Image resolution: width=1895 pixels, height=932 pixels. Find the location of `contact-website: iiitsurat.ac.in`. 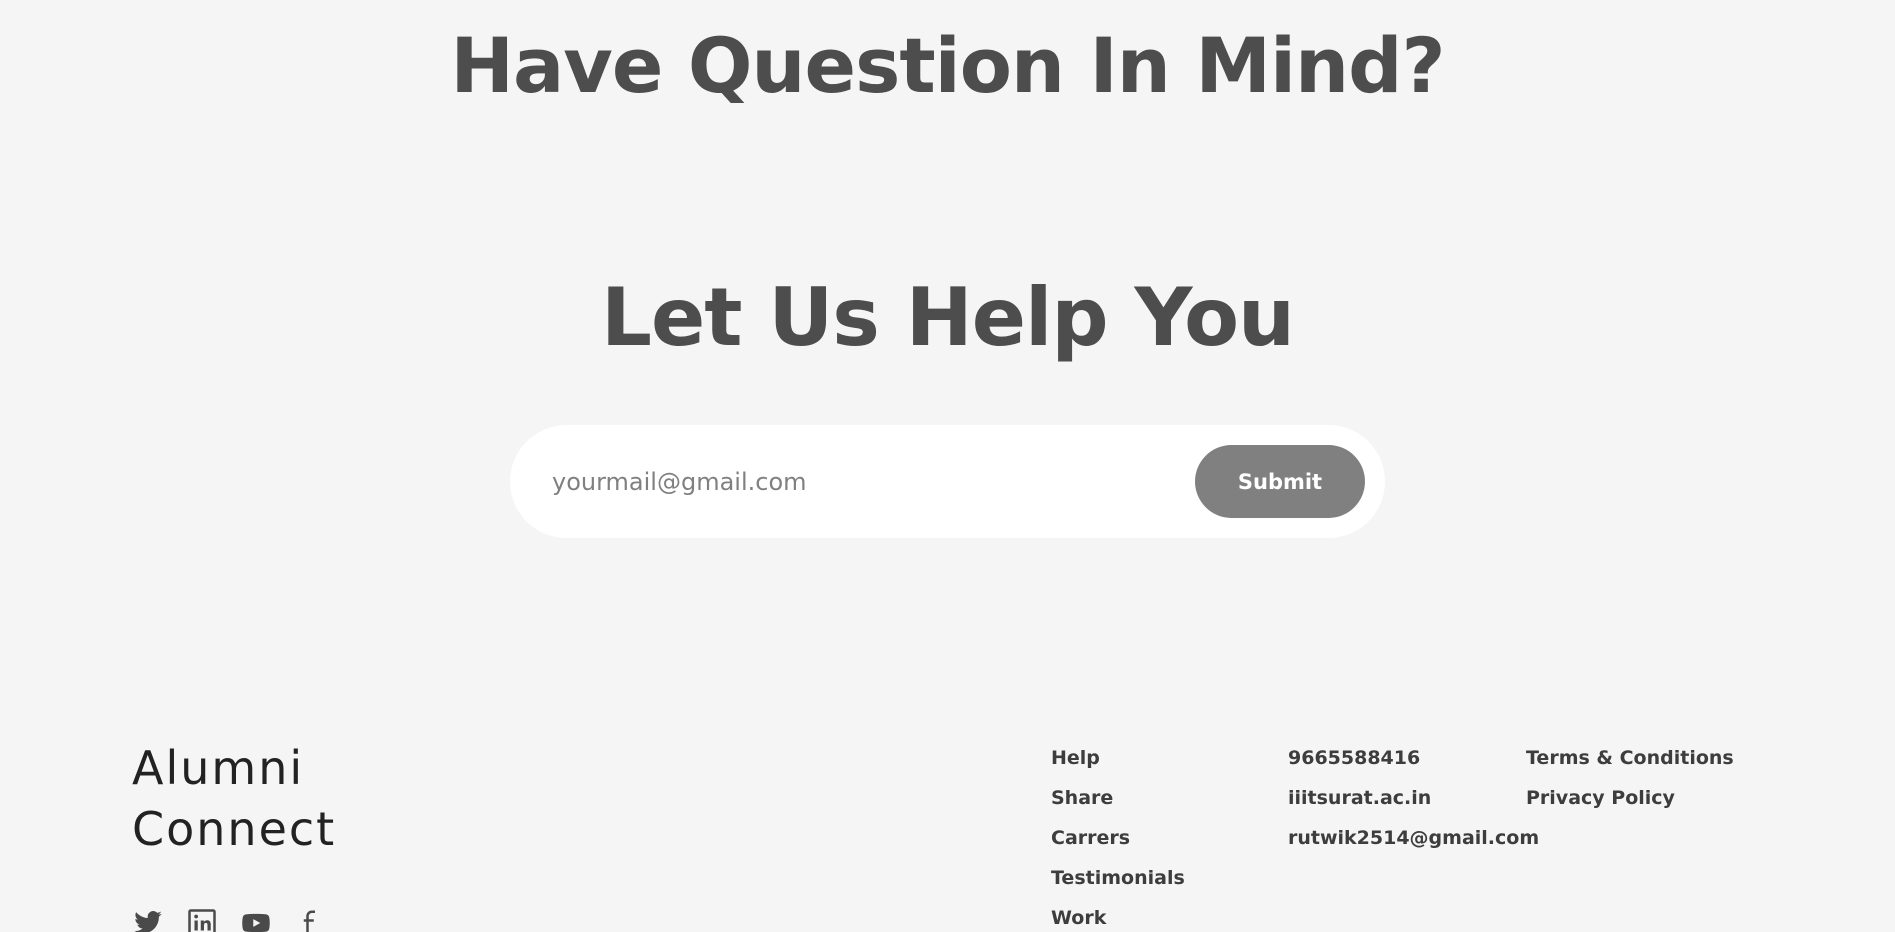

contact-website: iiitsurat.ac.in is located at coordinates (1413, 804).